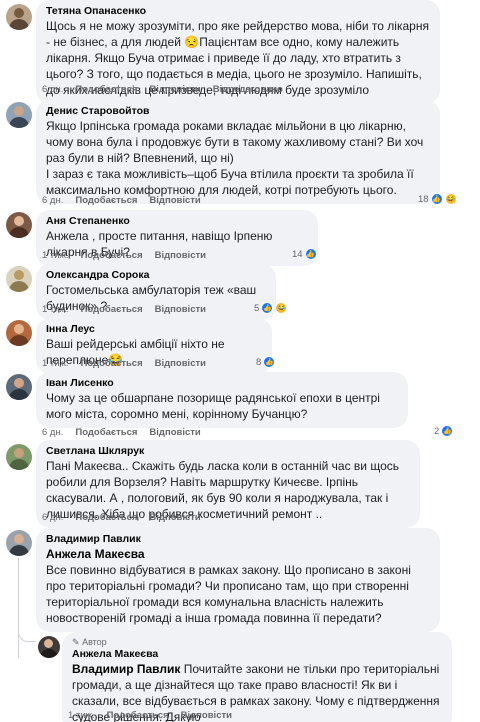 This screenshot has width=480, height=722. What do you see at coordinates (238, 111) in the screenshot?
I see `comment-author: Денис Старовойтов` at bounding box center [238, 111].